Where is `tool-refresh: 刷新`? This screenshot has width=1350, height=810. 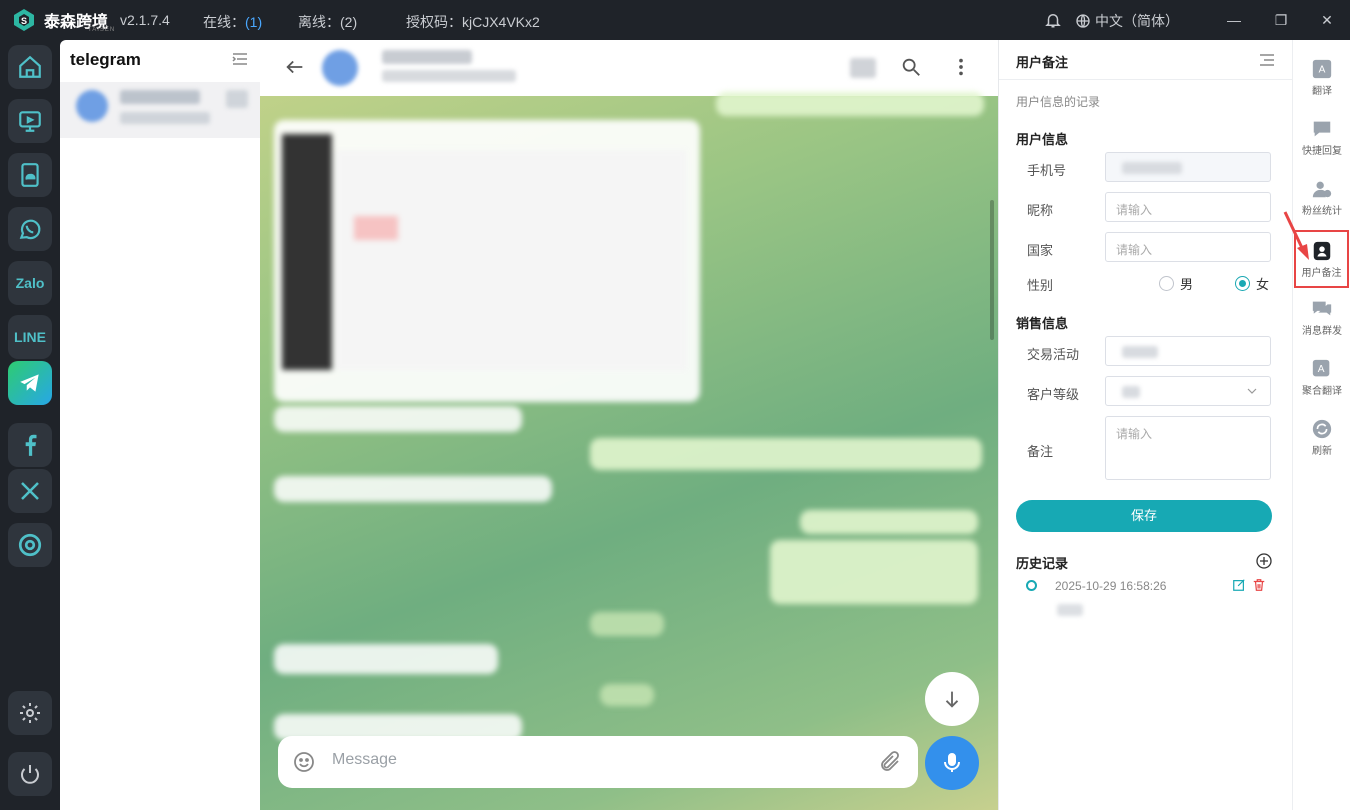 tool-refresh: 刷新 is located at coordinates (1321, 438).